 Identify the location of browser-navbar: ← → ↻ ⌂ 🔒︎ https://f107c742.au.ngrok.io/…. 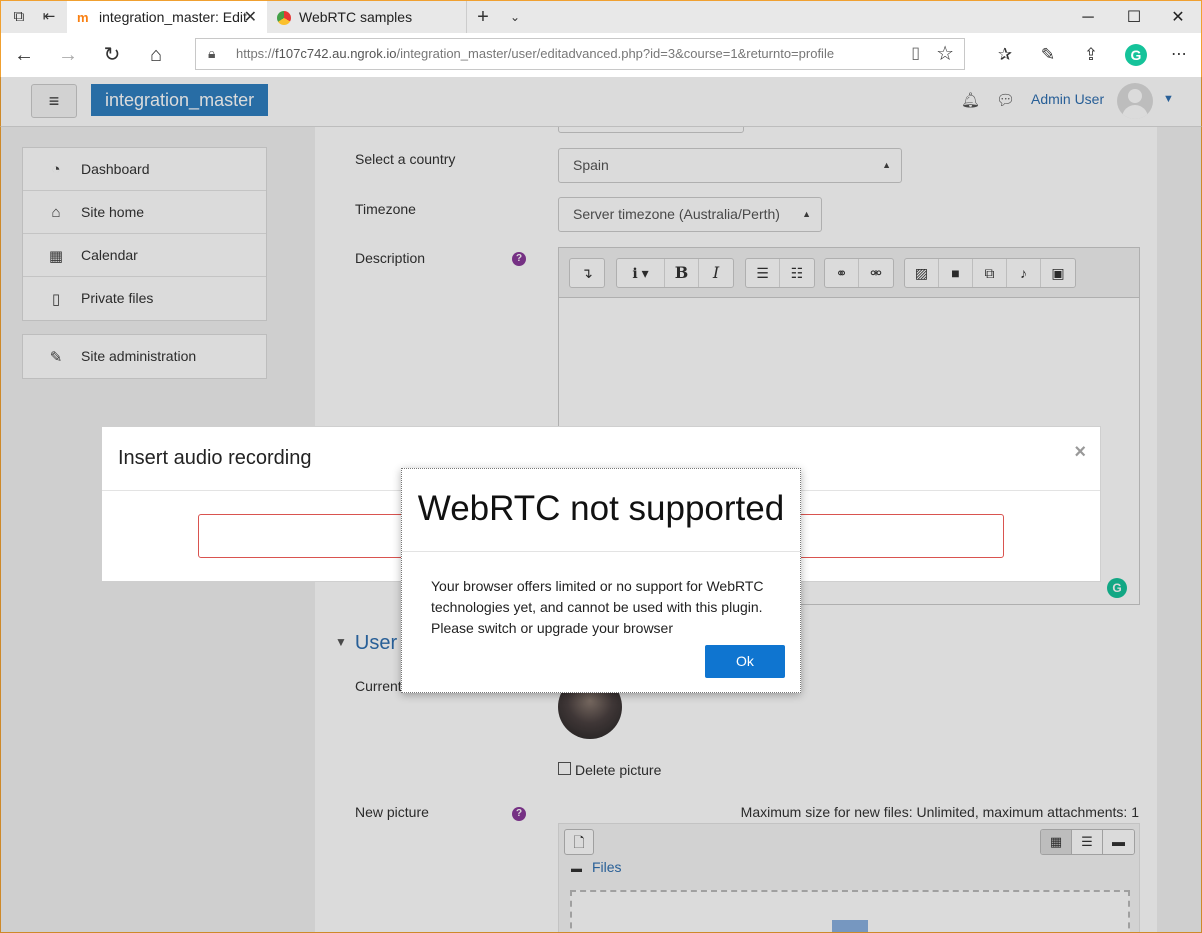
(601, 55).